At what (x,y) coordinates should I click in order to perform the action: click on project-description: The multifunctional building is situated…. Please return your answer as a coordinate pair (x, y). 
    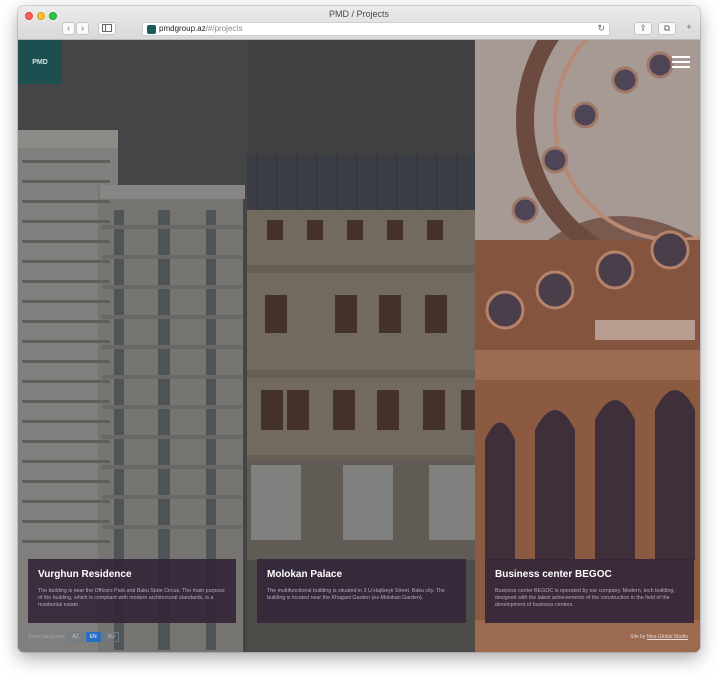
    Looking at the image, I should click on (356, 594).